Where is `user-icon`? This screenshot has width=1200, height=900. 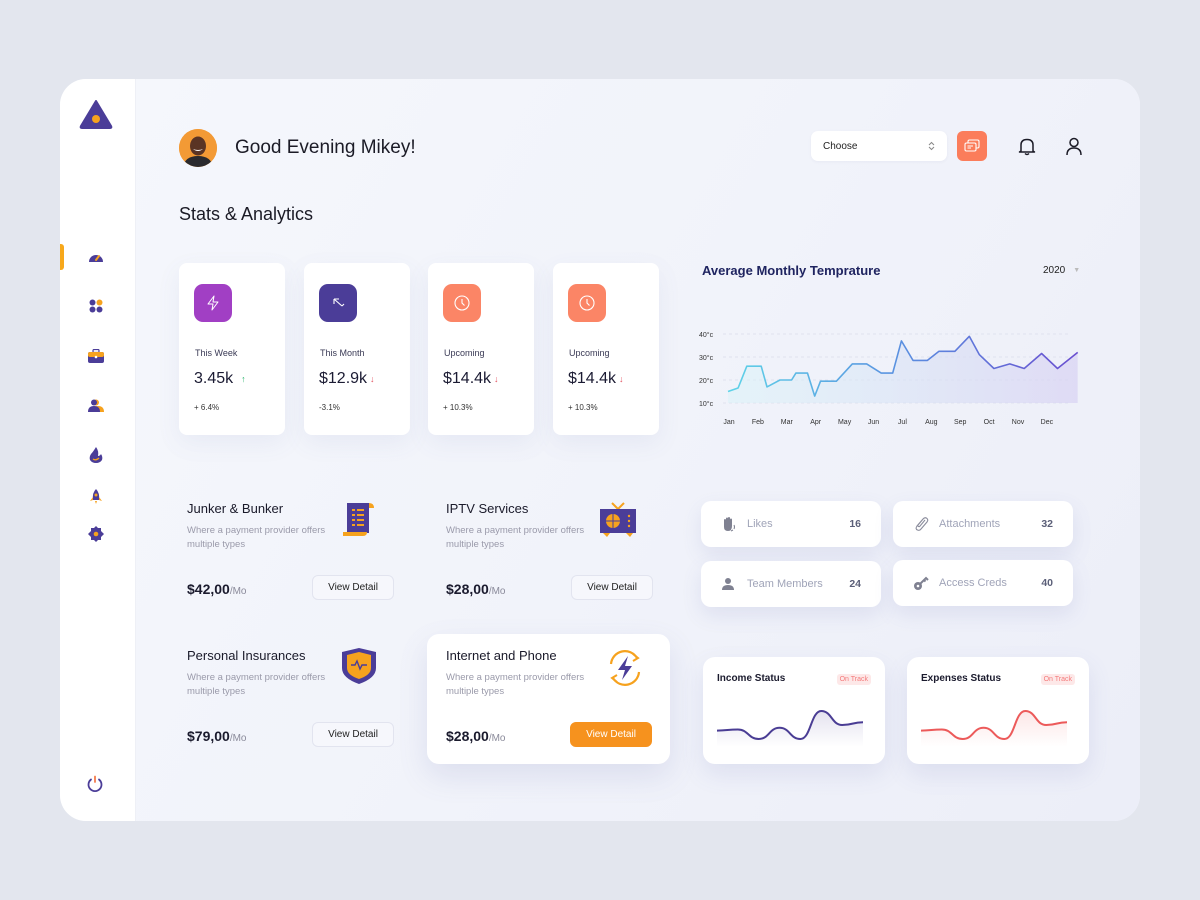 user-icon is located at coordinates (1074, 146).